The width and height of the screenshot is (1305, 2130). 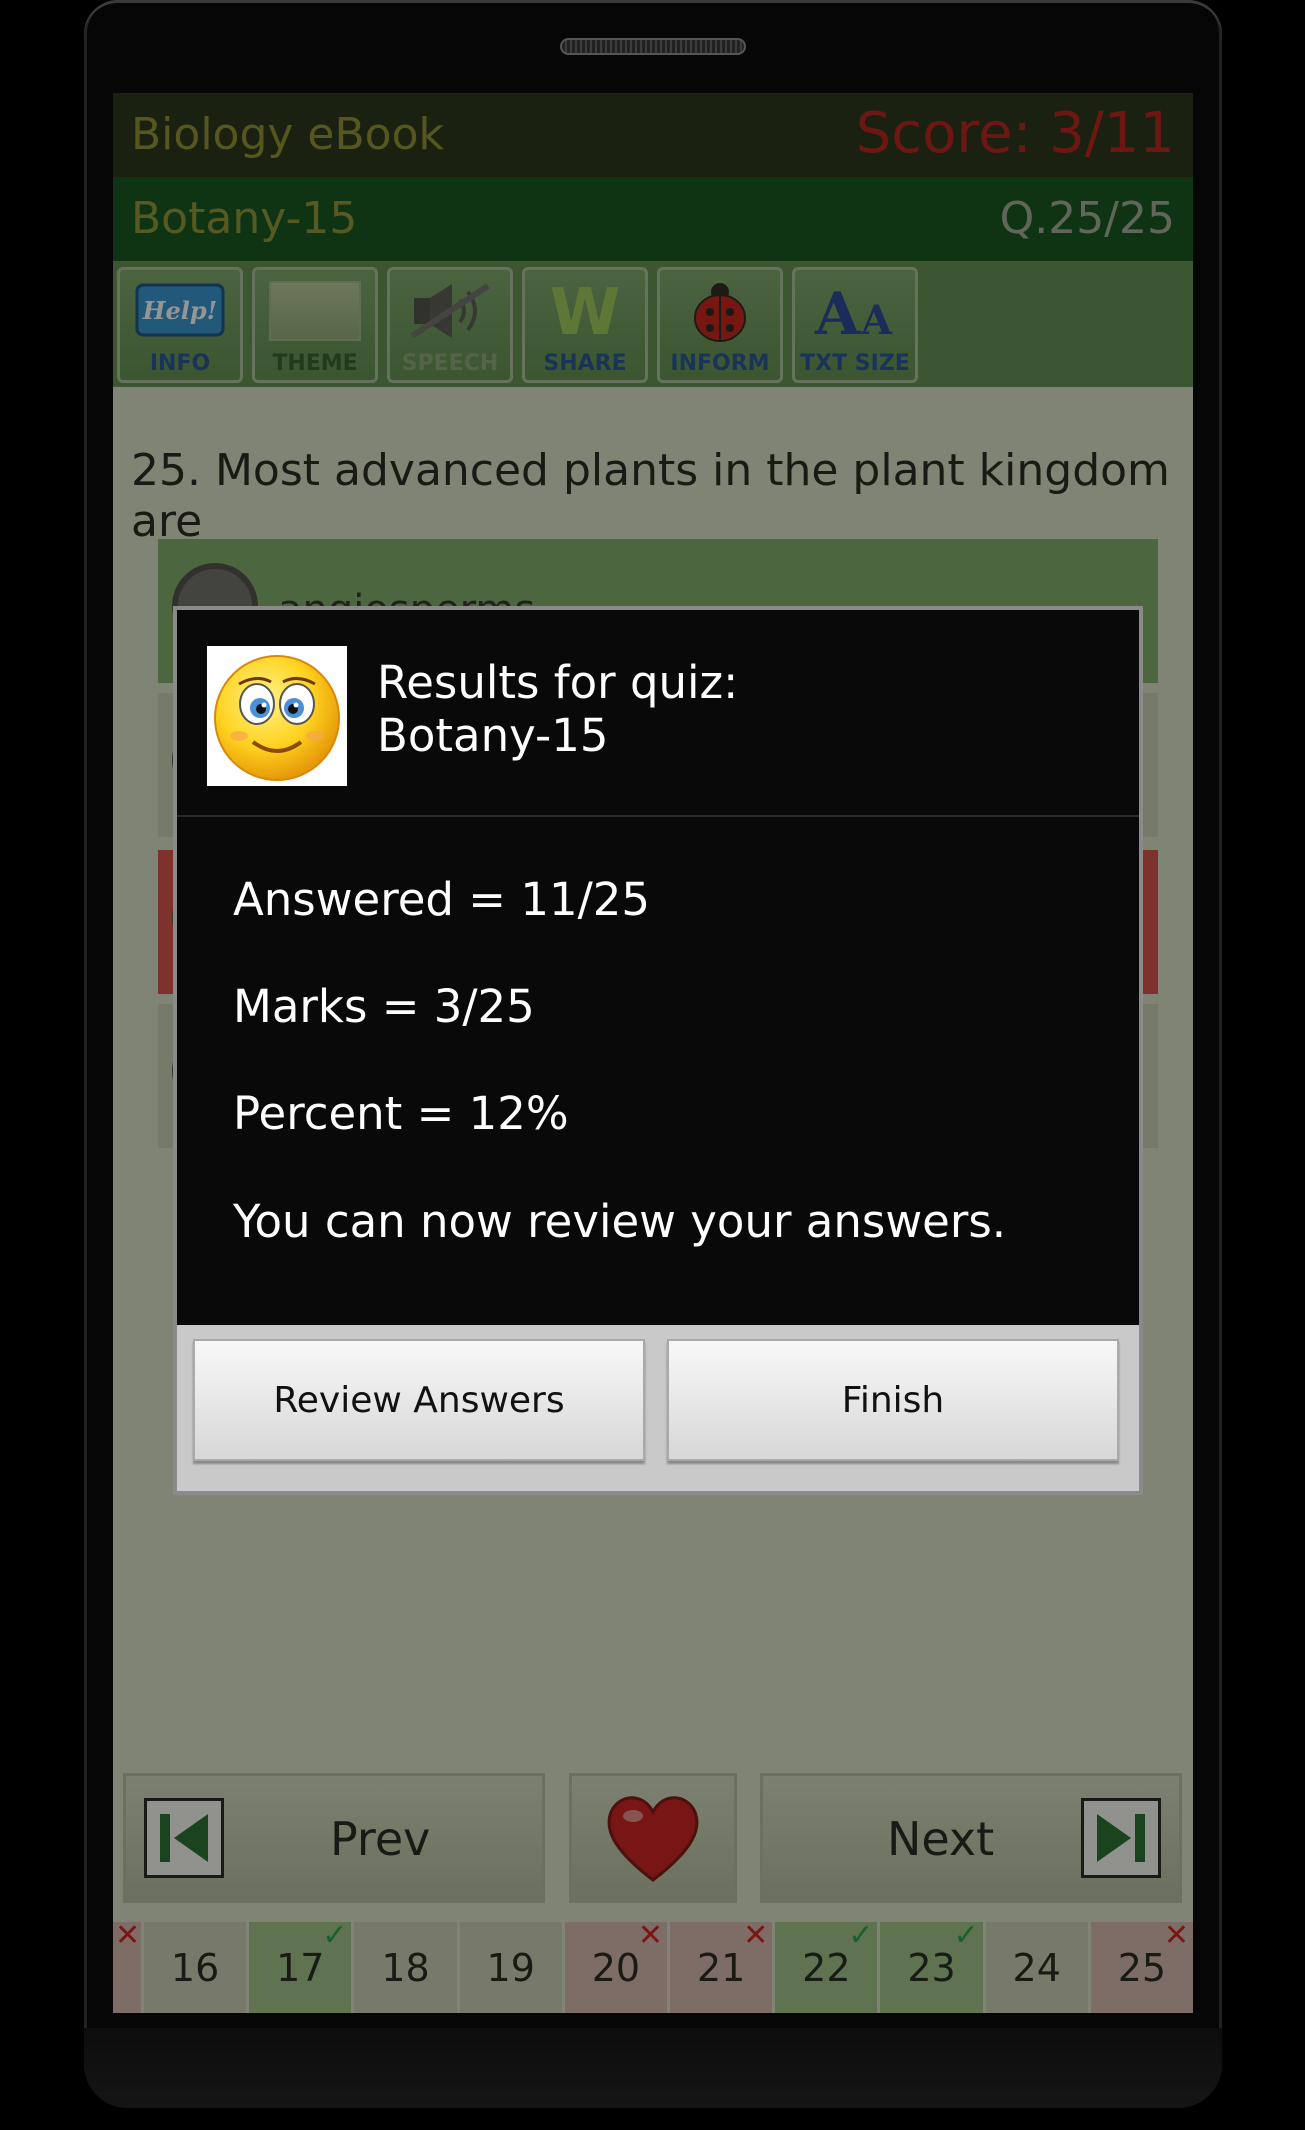 I want to click on dialog-header: Results for quiz: Botany-15, so click(x=658, y=712).